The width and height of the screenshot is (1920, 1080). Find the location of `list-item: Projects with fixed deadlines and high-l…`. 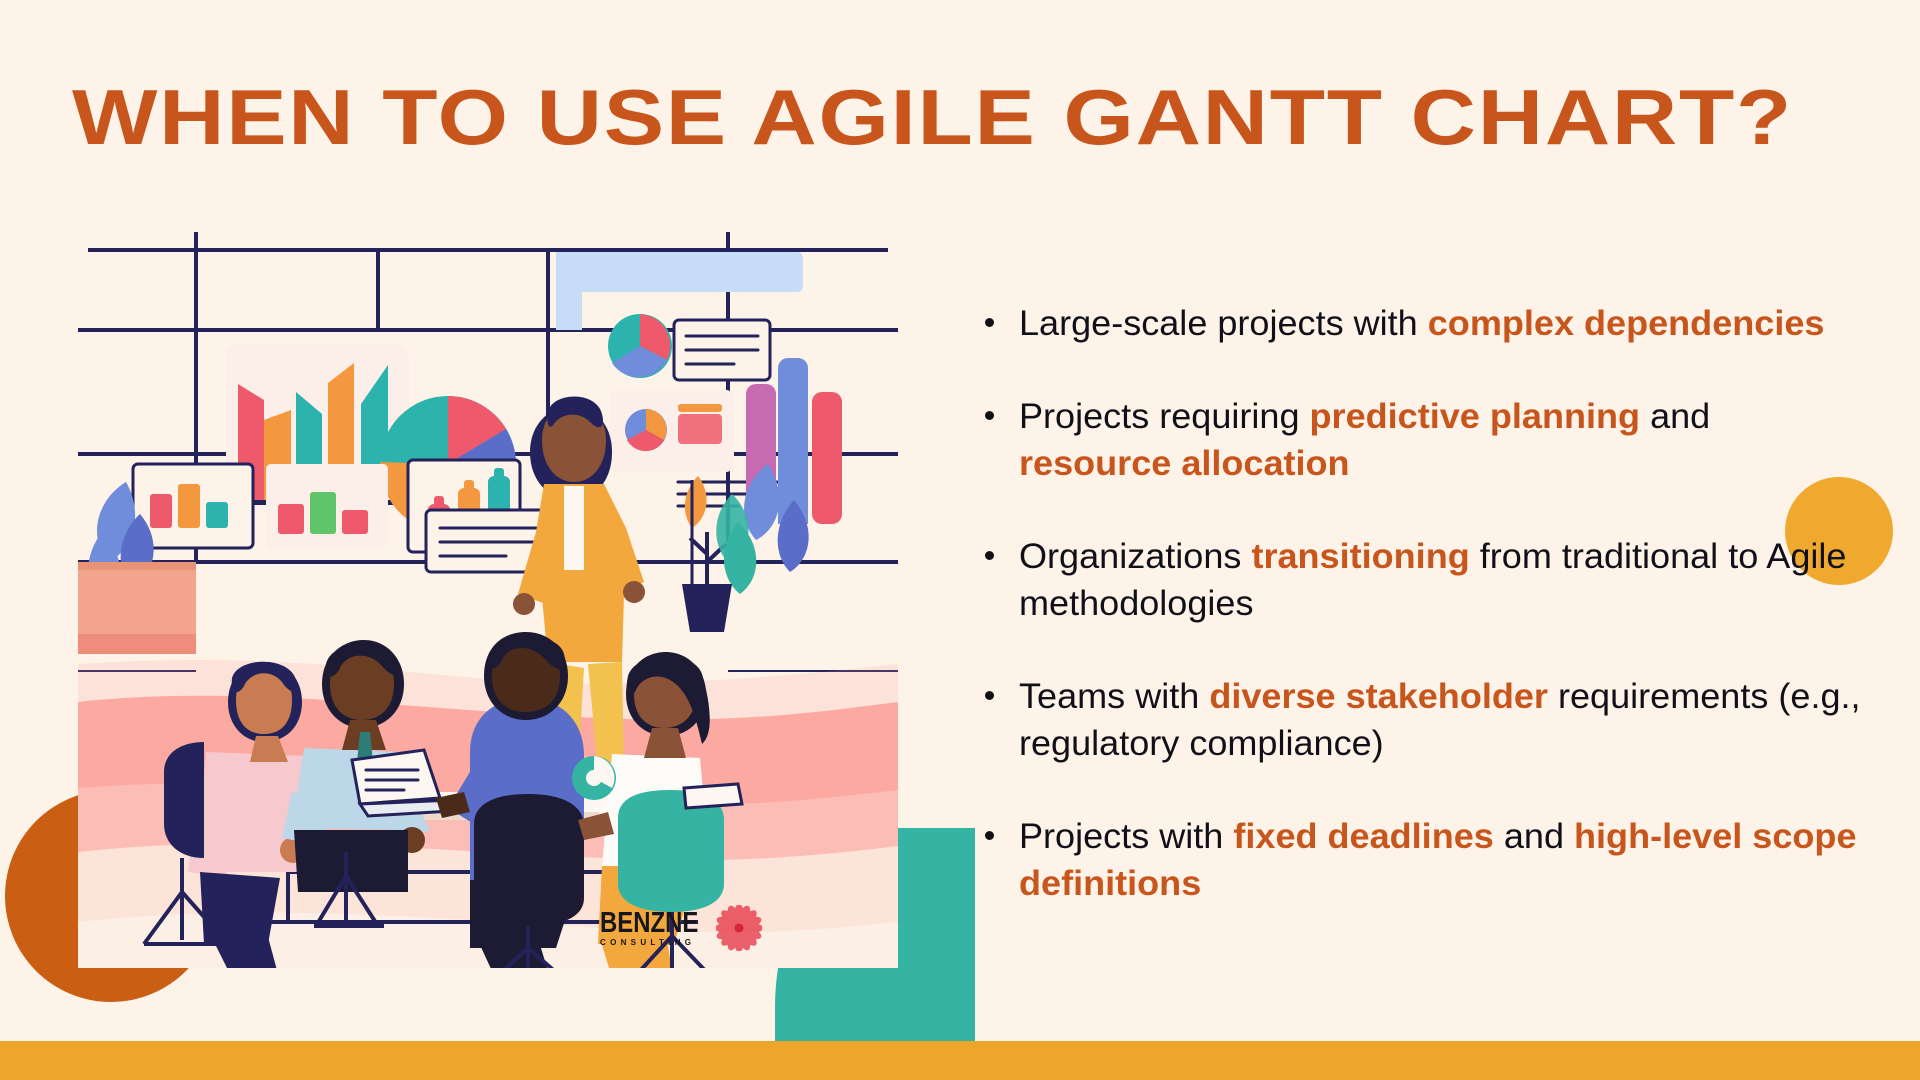

list-item: Projects with fixed deadlines and high-l… is located at coordinates (1421, 860).